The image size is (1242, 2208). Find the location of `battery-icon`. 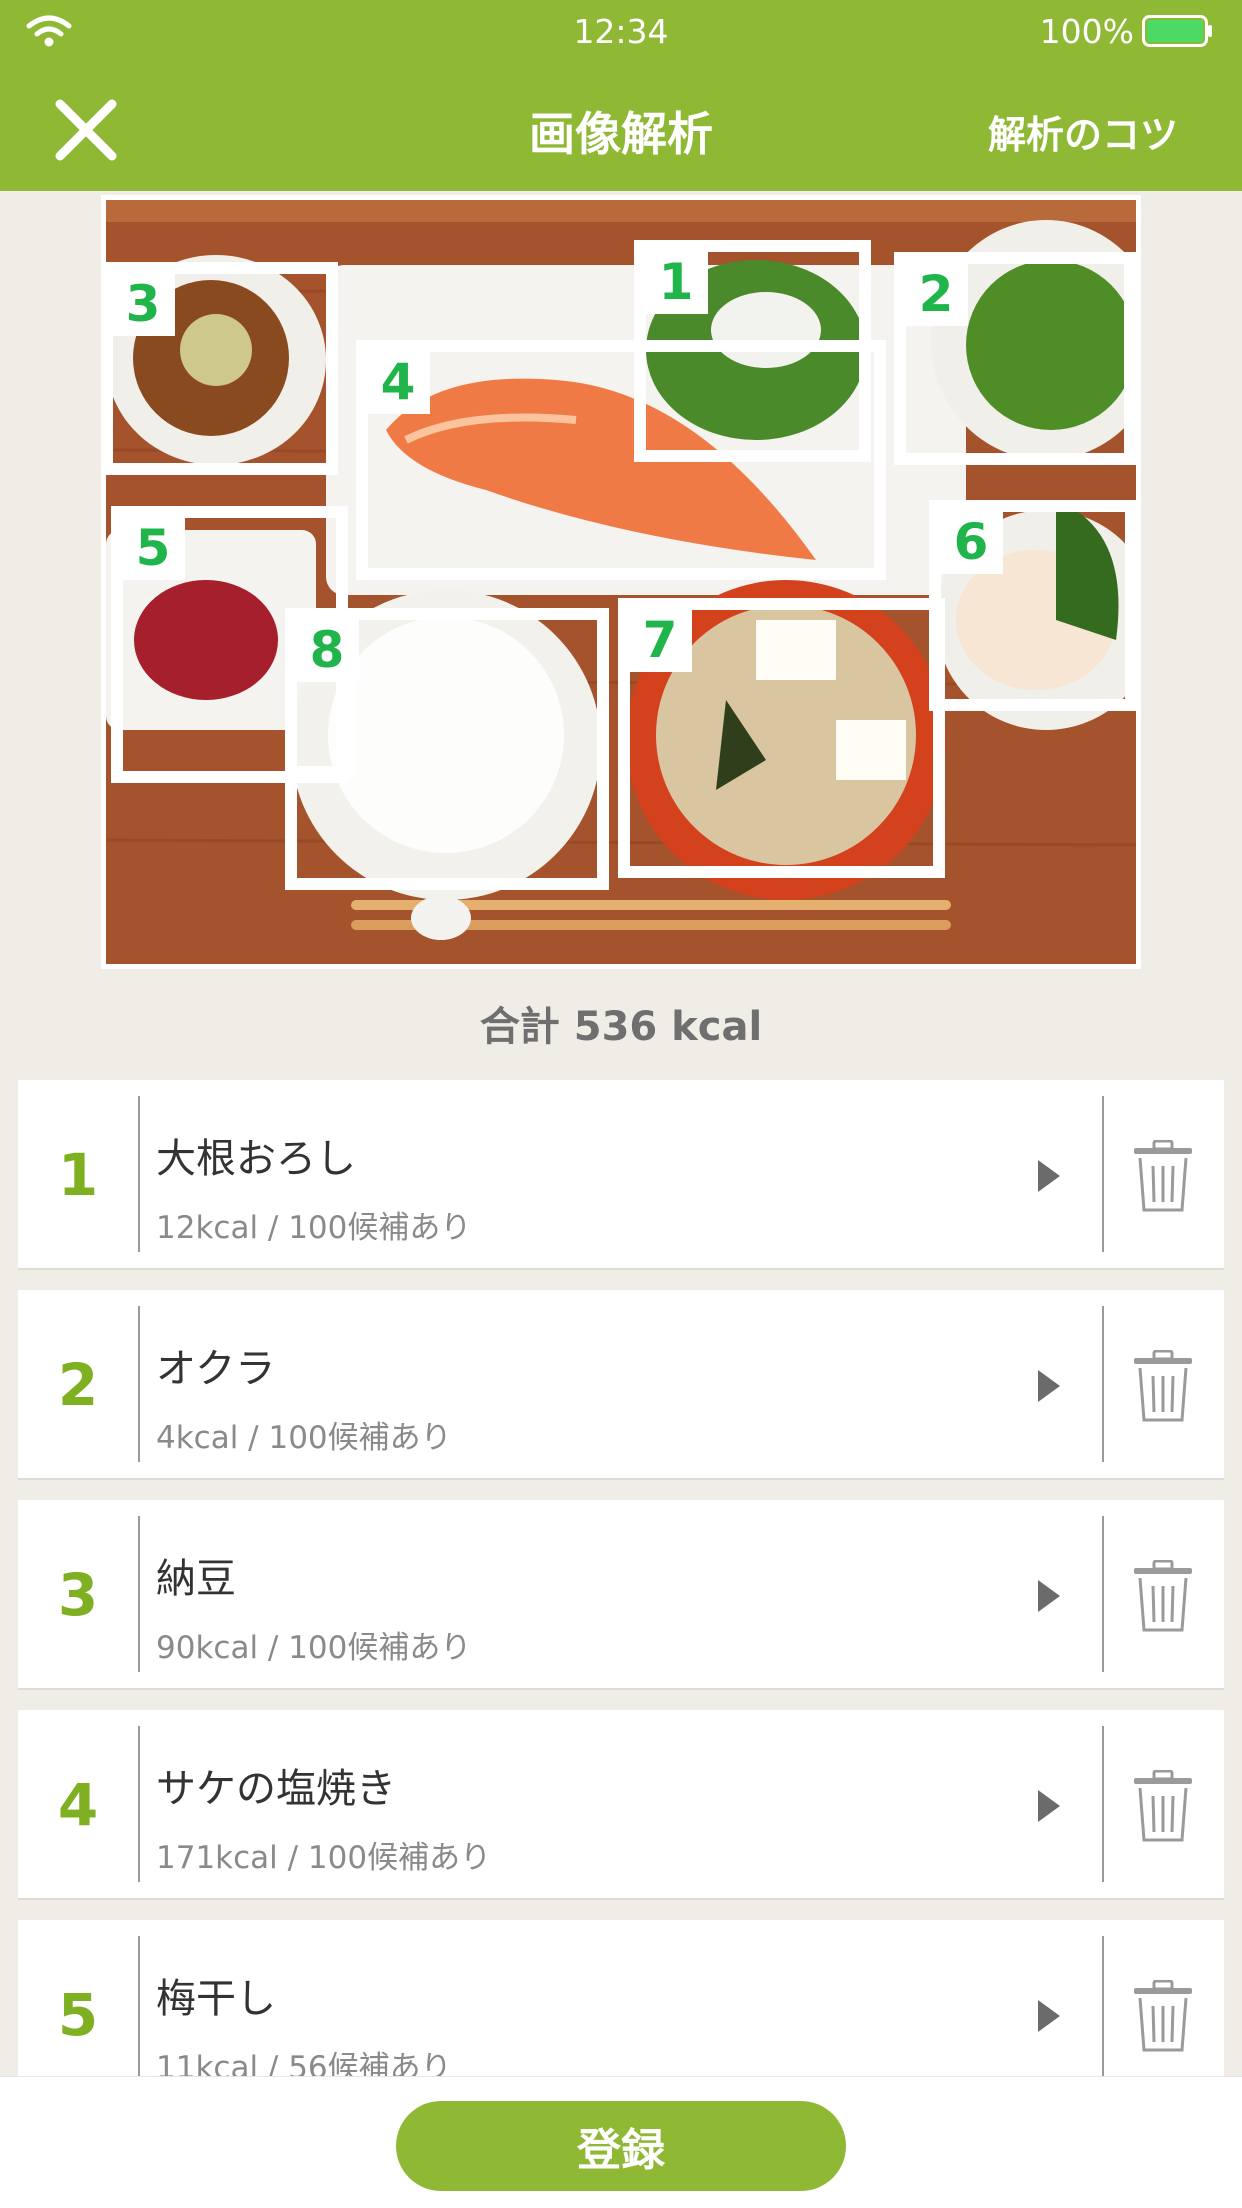

battery-icon is located at coordinates (1177, 31).